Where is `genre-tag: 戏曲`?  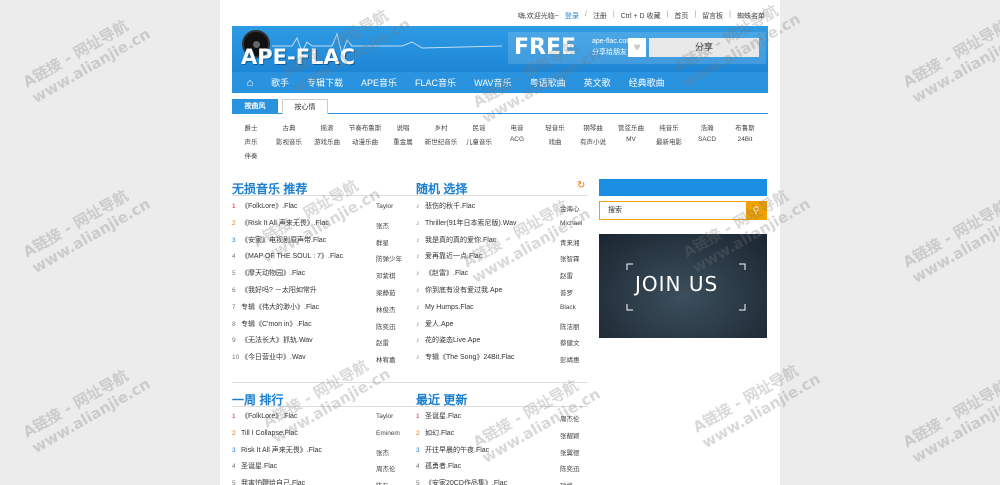 genre-tag: 戏曲 is located at coordinates (555, 141).